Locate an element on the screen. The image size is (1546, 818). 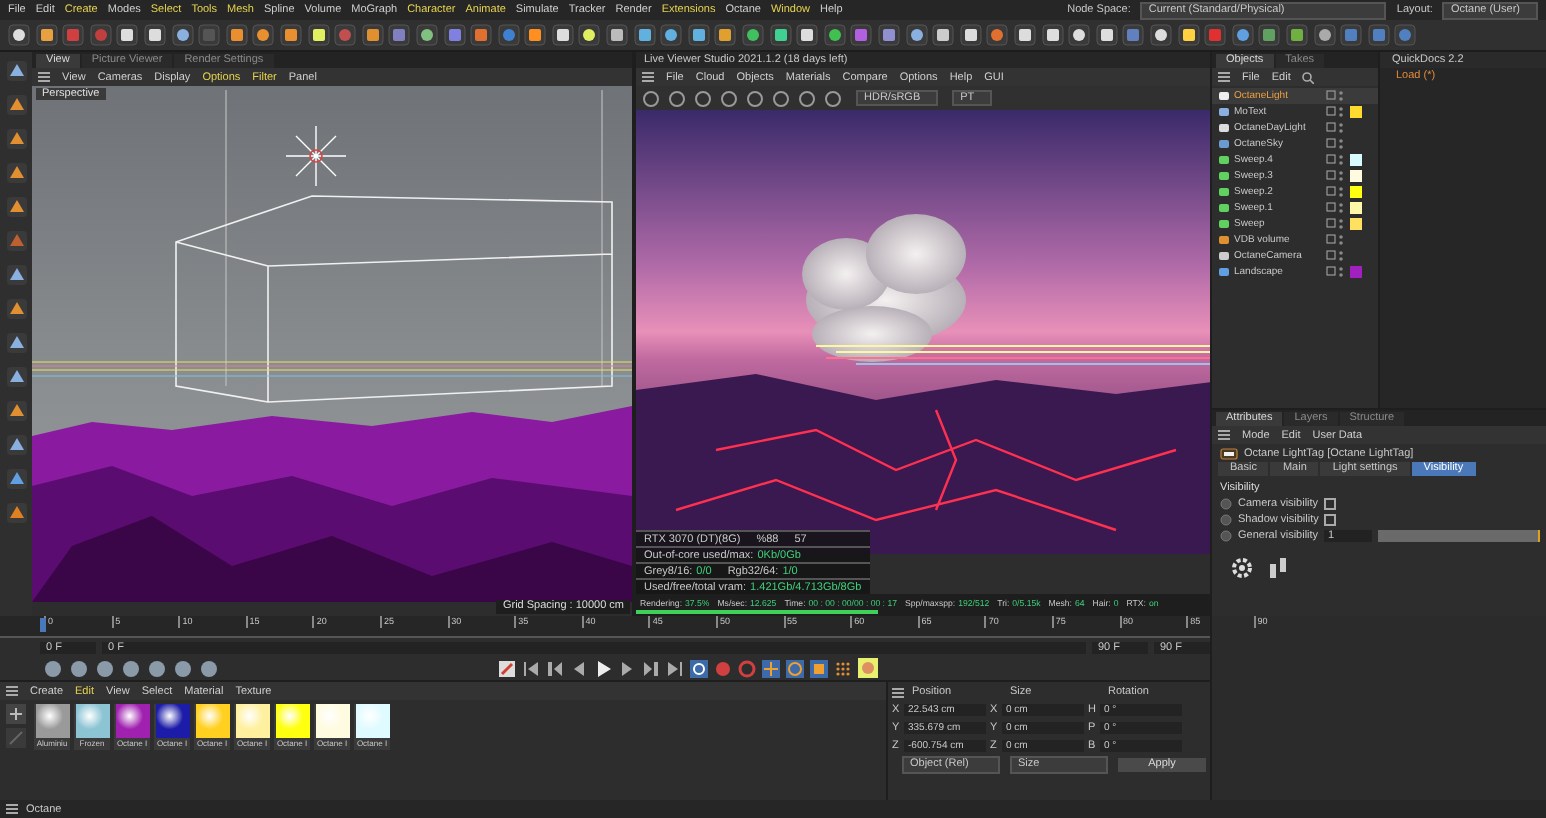
skip-start-icon is located at coordinates (531, 668).